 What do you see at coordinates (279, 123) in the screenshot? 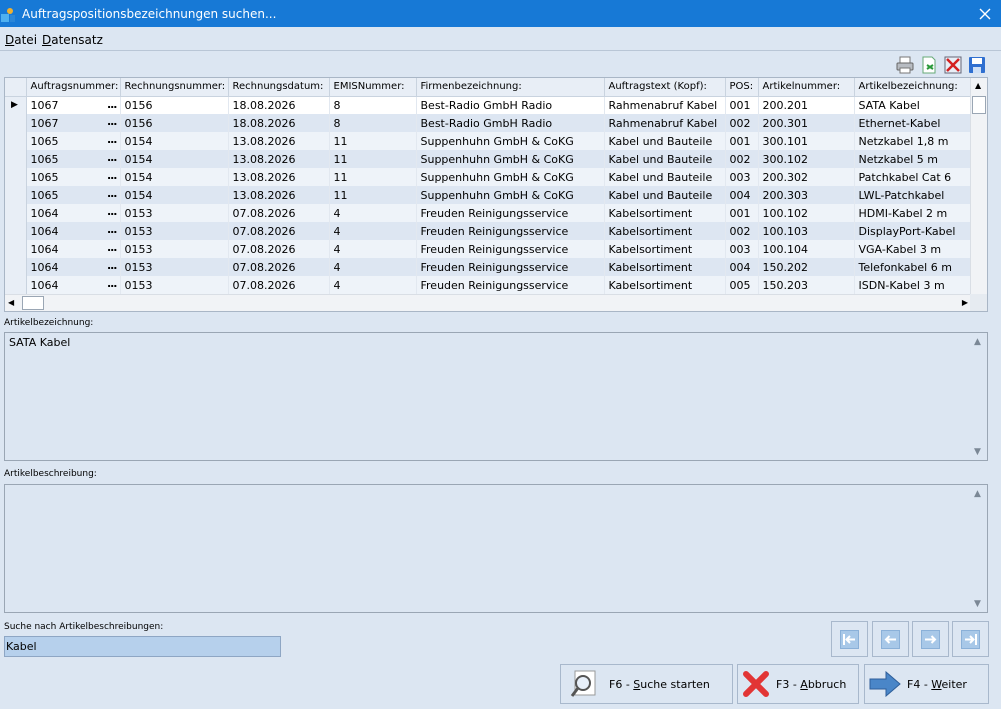
I see `cell-rechnungsdatum: 18.08.2026` at bounding box center [279, 123].